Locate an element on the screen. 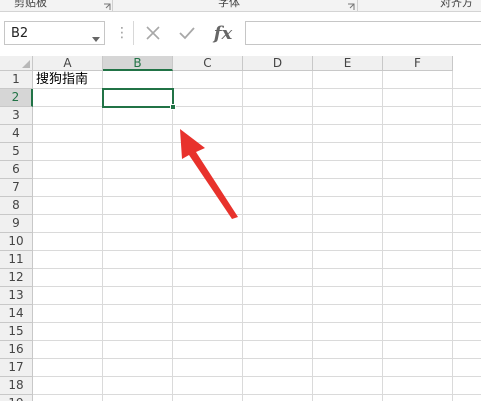  chevron-down-icon is located at coordinates (96, 38).